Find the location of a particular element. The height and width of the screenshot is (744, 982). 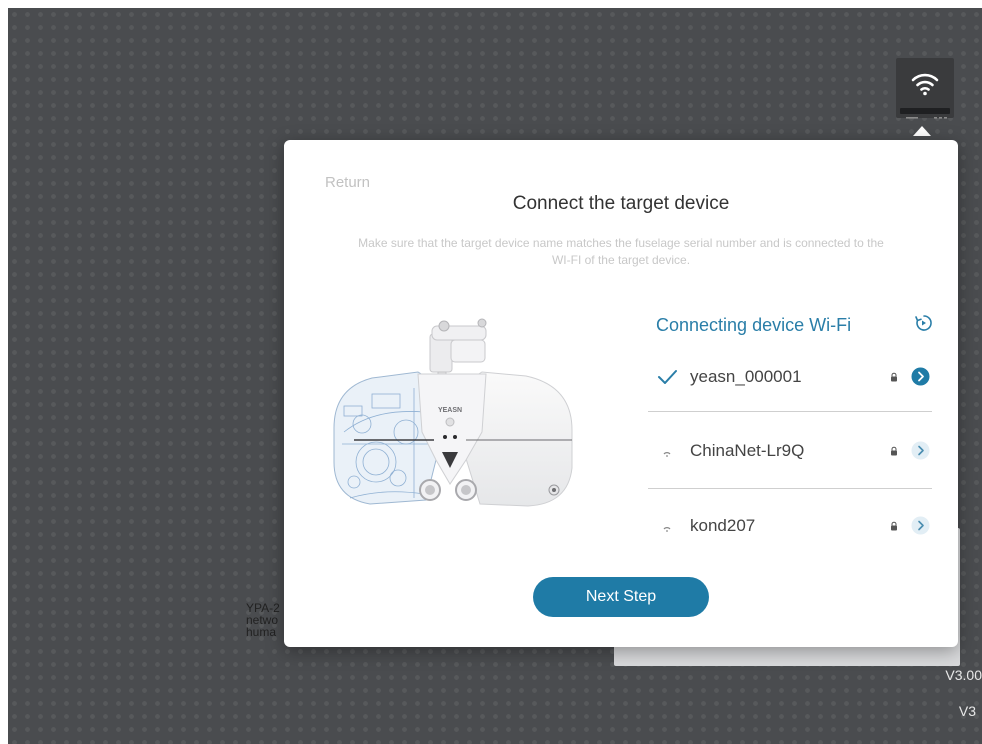

wifi-ssid: kond207 is located at coordinates (723, 525).